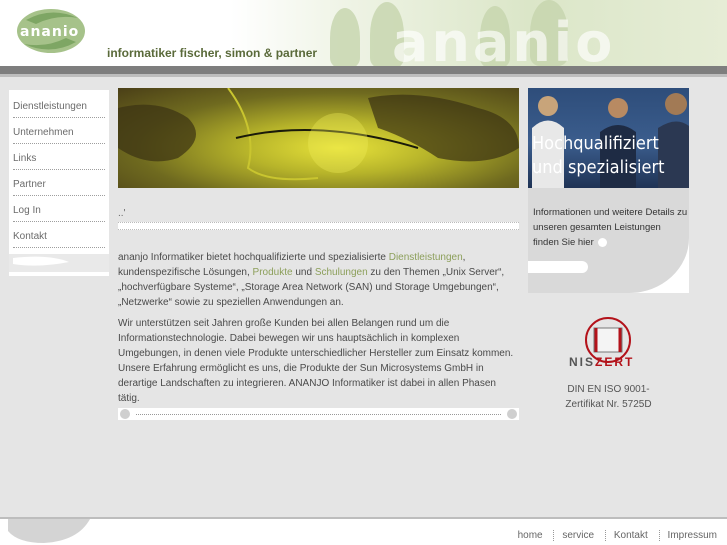  Describe the element at coordinates (558, 267) in the screenshot. I see `promo-swoosh` at that location.